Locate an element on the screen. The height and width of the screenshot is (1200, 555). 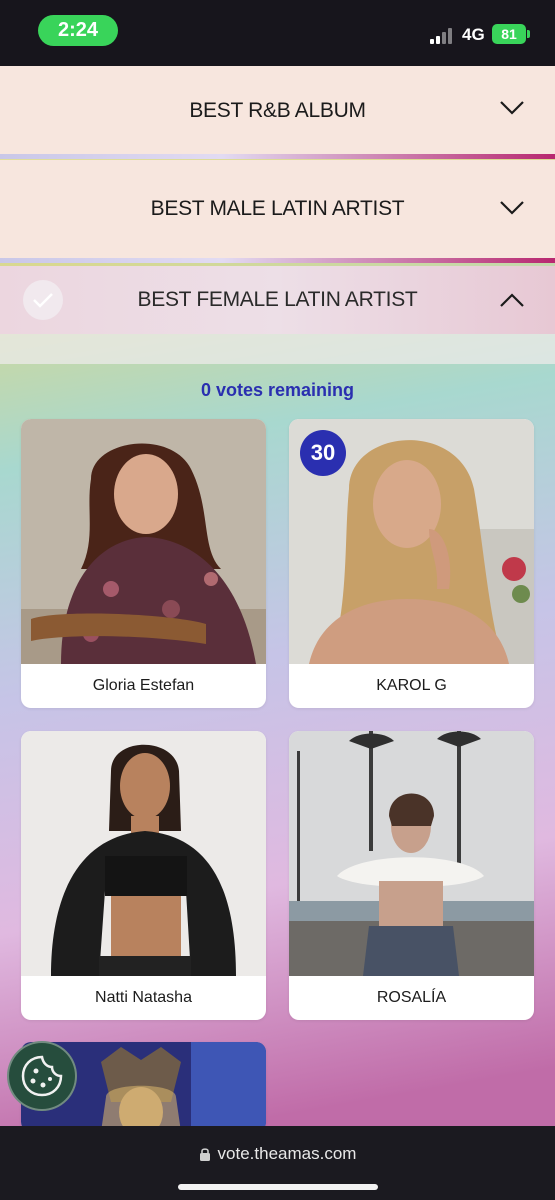
category-title: BEST MALE LATIN ARTIST is located at coordinates (277, 208).